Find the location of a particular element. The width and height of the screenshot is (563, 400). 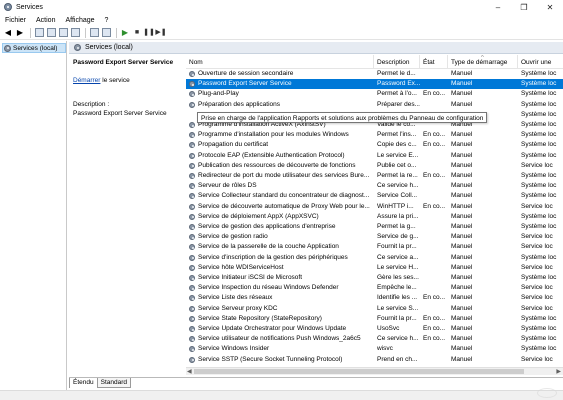

horizontal-scrollbar: ◀ ▶ is located at coordinates (374, 371).